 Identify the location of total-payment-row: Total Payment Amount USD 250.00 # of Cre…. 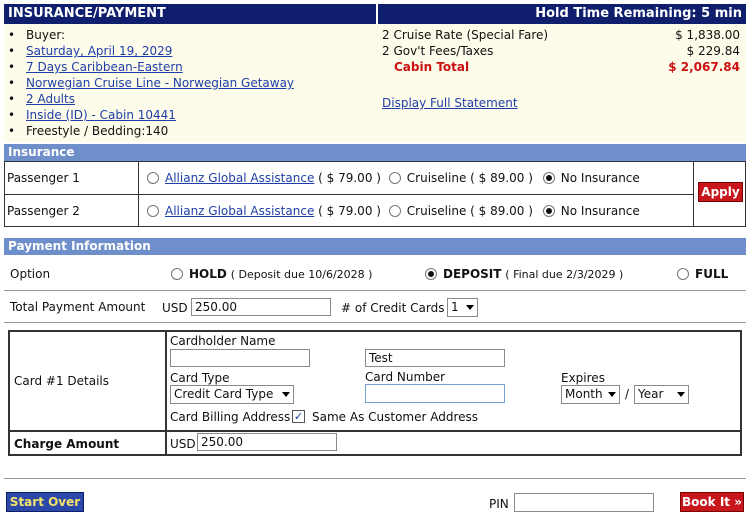
(375, 308).